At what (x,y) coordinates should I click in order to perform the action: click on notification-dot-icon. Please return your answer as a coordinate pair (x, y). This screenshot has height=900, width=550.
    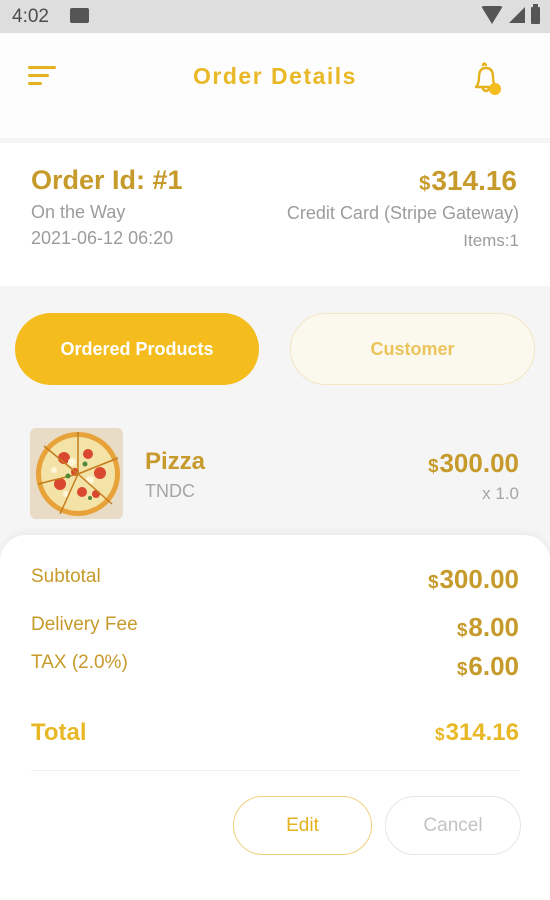
    Looking at the image, I should click on (495, 89).